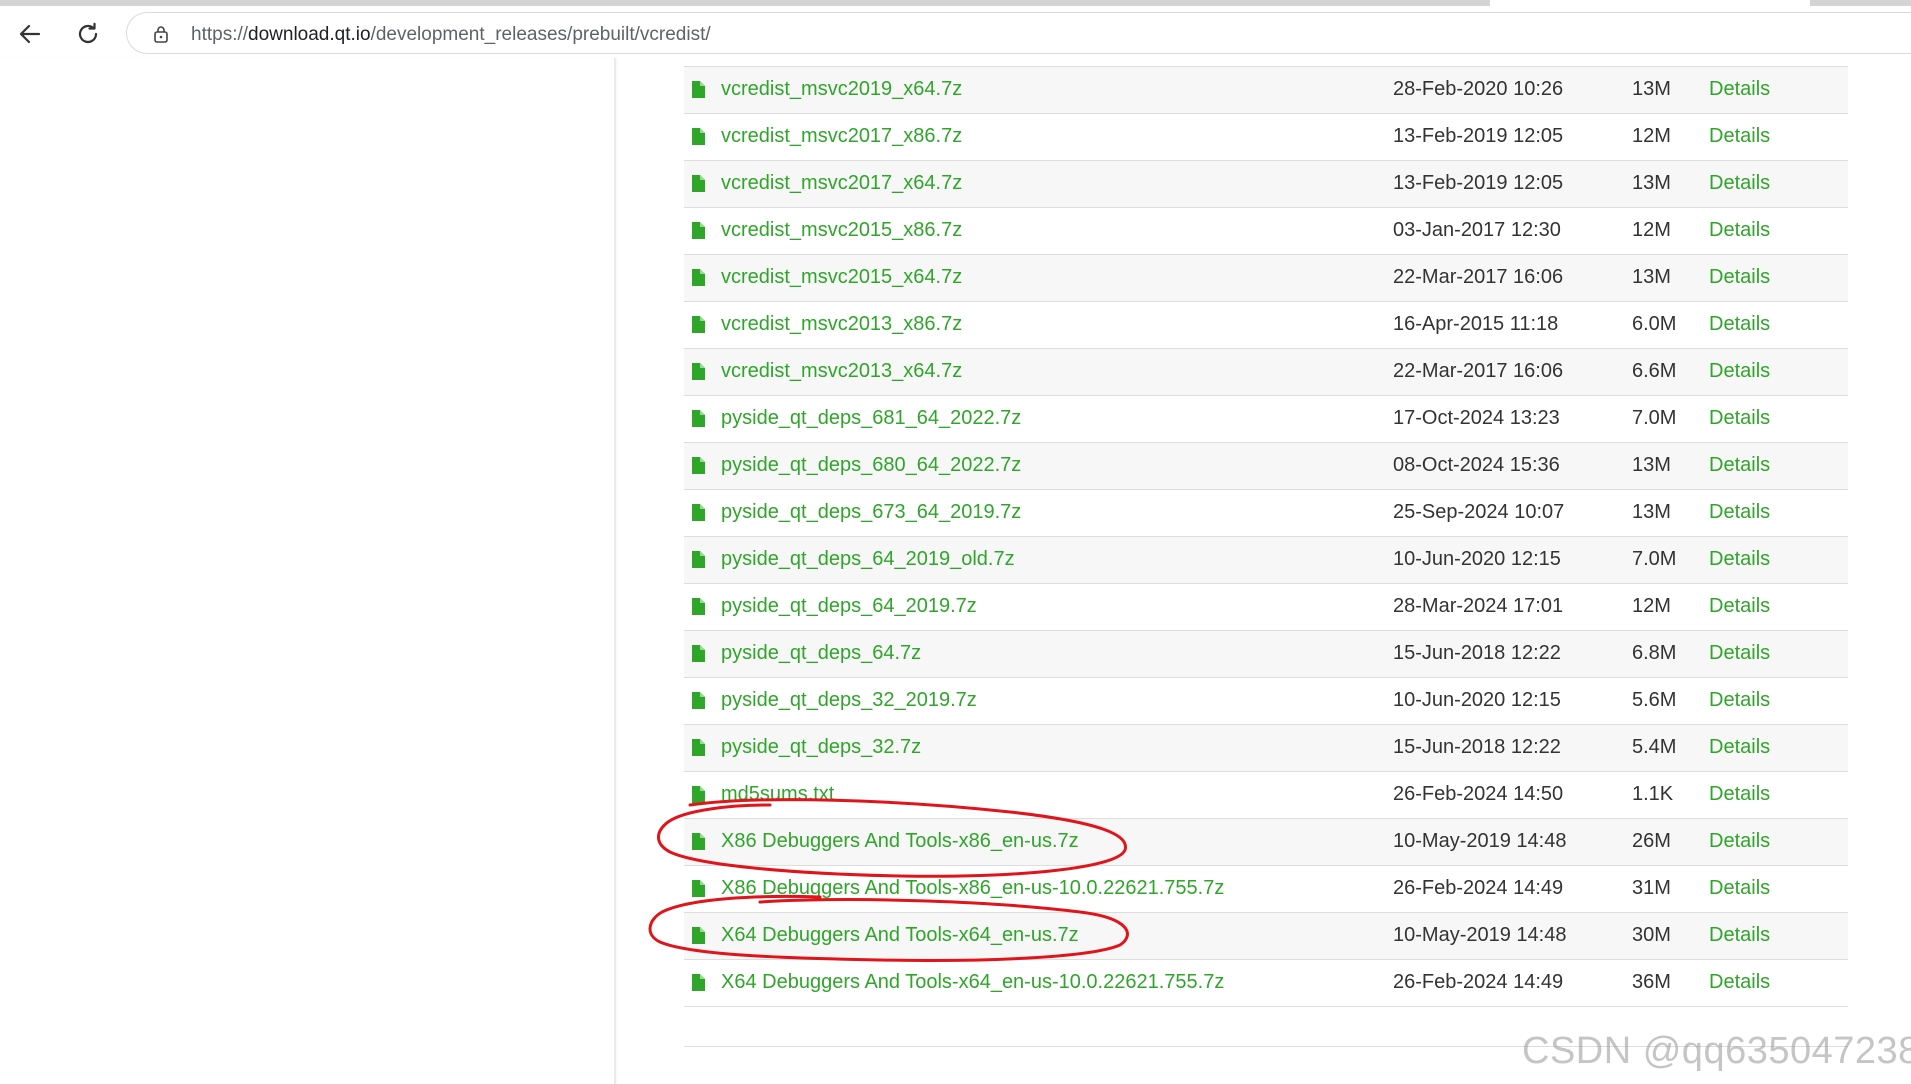 This screenshot has width=1911, height=1084. Describe the element at coordinates (821, 653) in the screenshot. I see `file-link: pyside_qt_deps_64.7z` at that location.